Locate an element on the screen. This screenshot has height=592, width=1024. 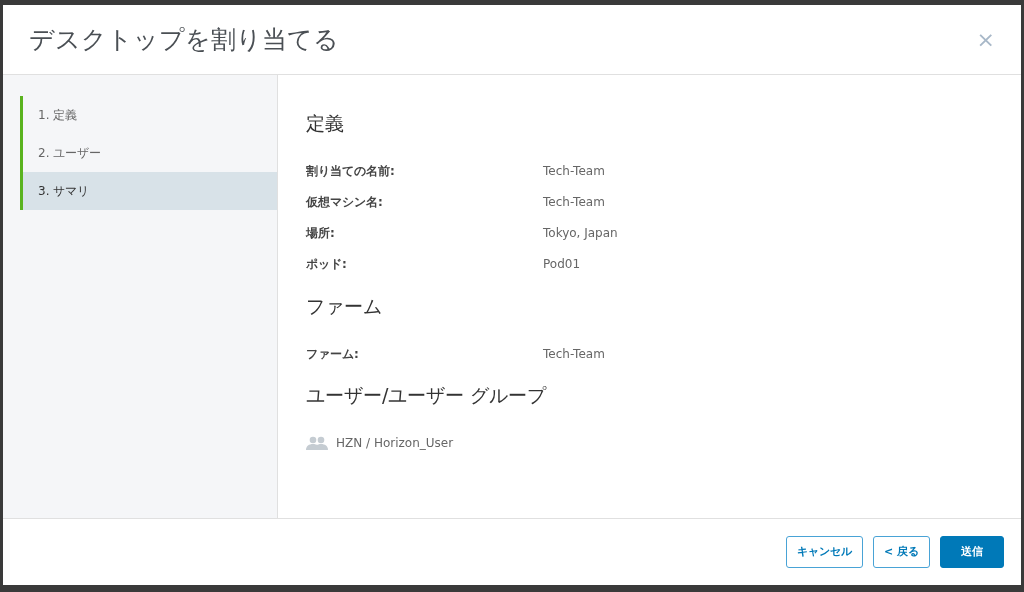
step-tab: 1. 定義 is located at coordinates (150, 115).